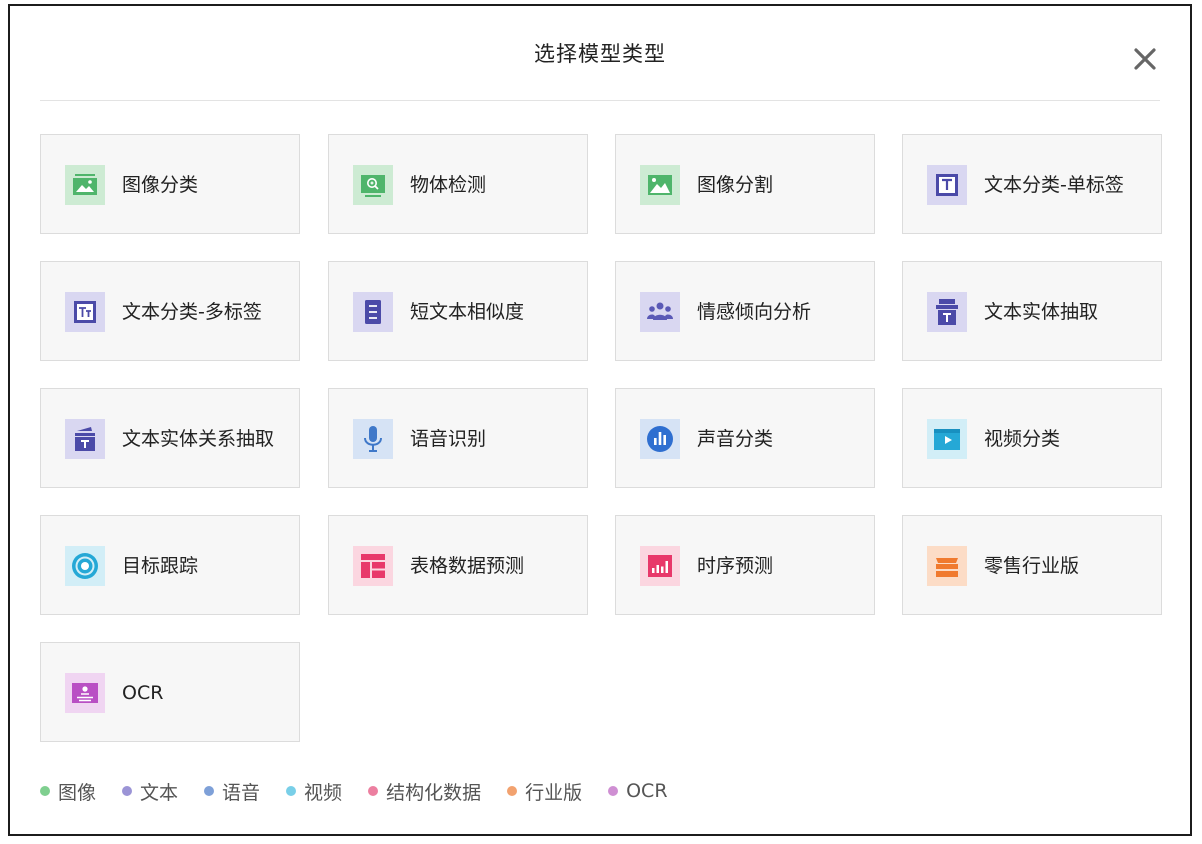 This screenshot has width=1202, height=844. What do you see at coordinates (192, 312) in the screenshot?
I see `card-label: 文本分类-多标签` at bounding box center [192, 312].